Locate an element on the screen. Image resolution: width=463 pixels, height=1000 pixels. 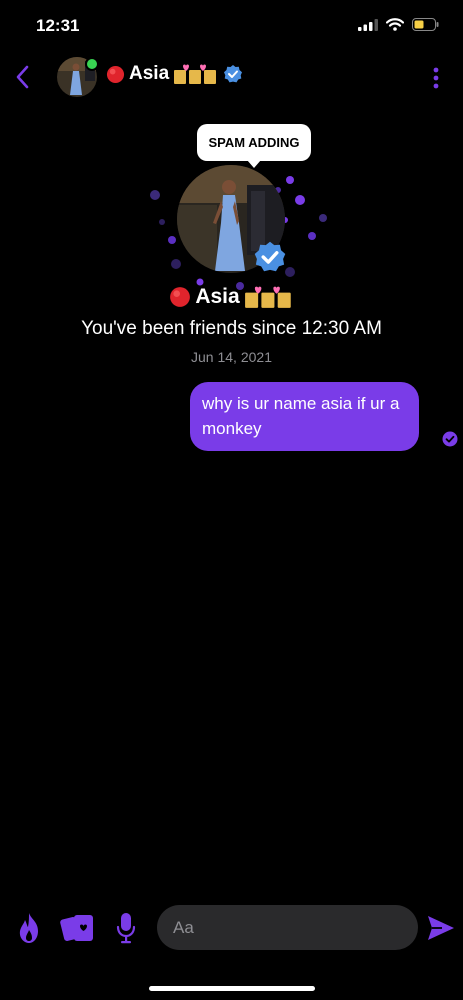
outgoing-message-bubble: why is ur name asia if ur a monkey is located at coordinates (304, 416).